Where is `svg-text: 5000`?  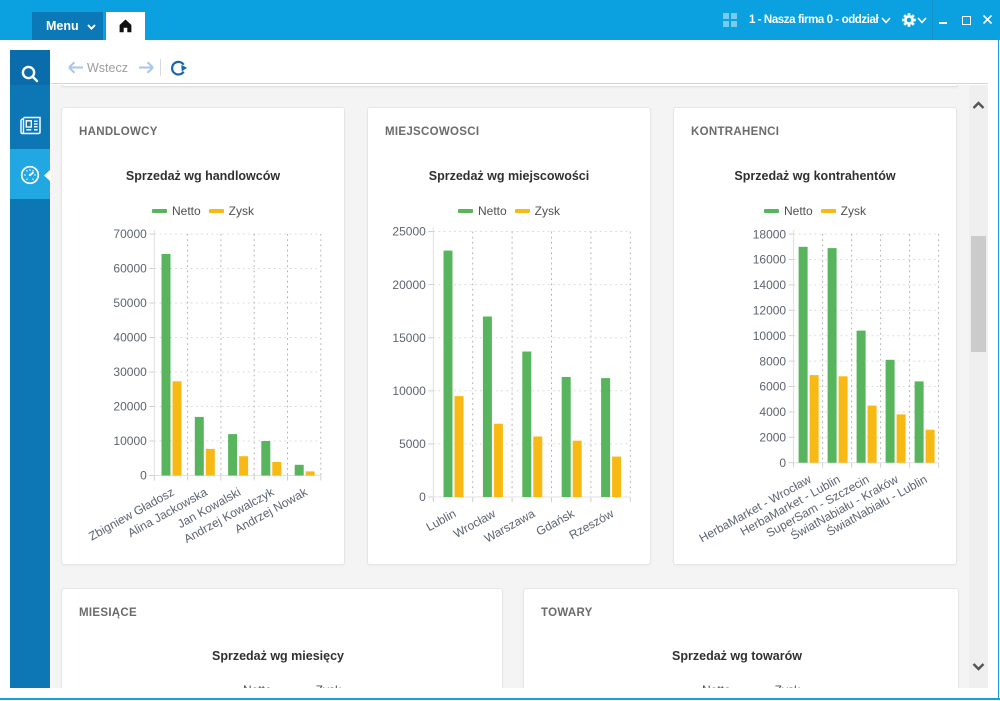 svg-text: 5000 is located at coordinates (412, 444).